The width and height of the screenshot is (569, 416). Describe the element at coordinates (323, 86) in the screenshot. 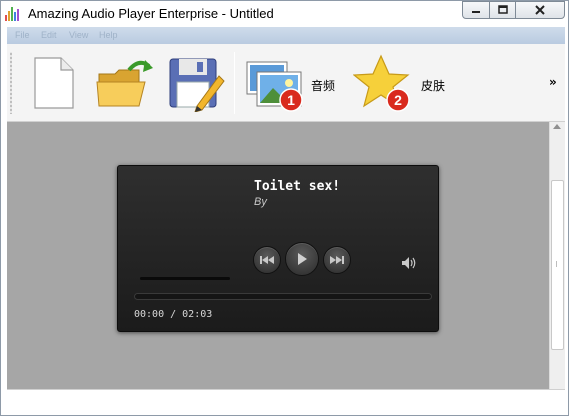

I see `audio-button-label: 音频` at that location.